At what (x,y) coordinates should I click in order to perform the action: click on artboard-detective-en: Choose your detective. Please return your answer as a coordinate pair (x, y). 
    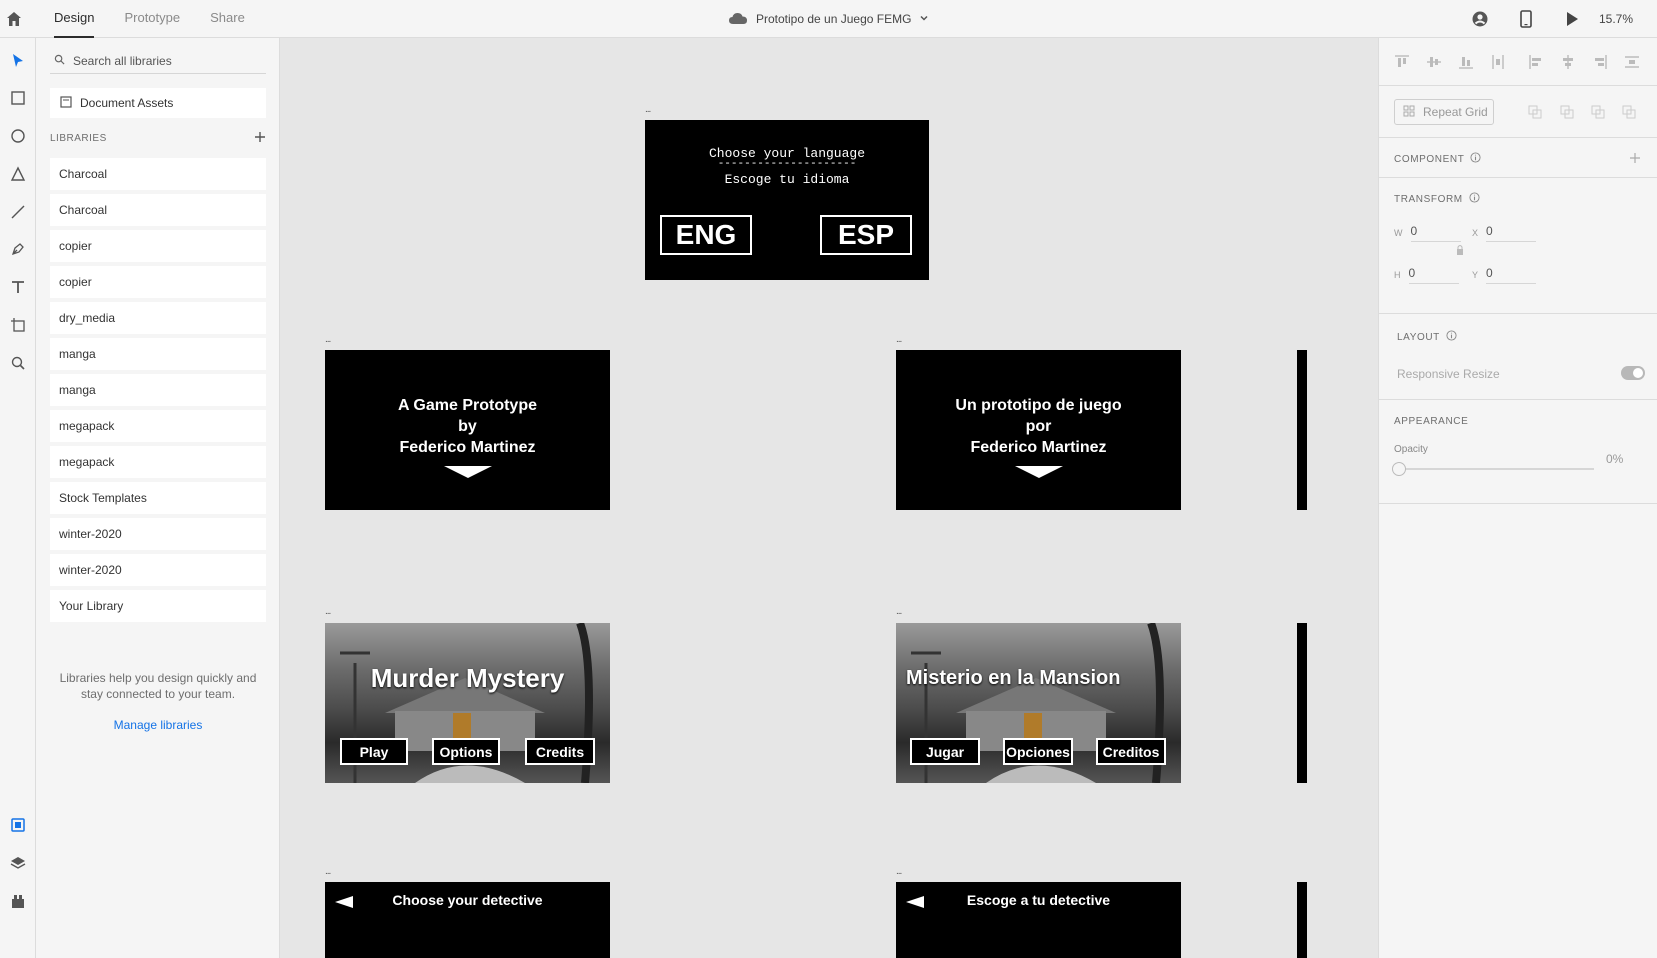
    Looking at the image, I should click on (467, 920).